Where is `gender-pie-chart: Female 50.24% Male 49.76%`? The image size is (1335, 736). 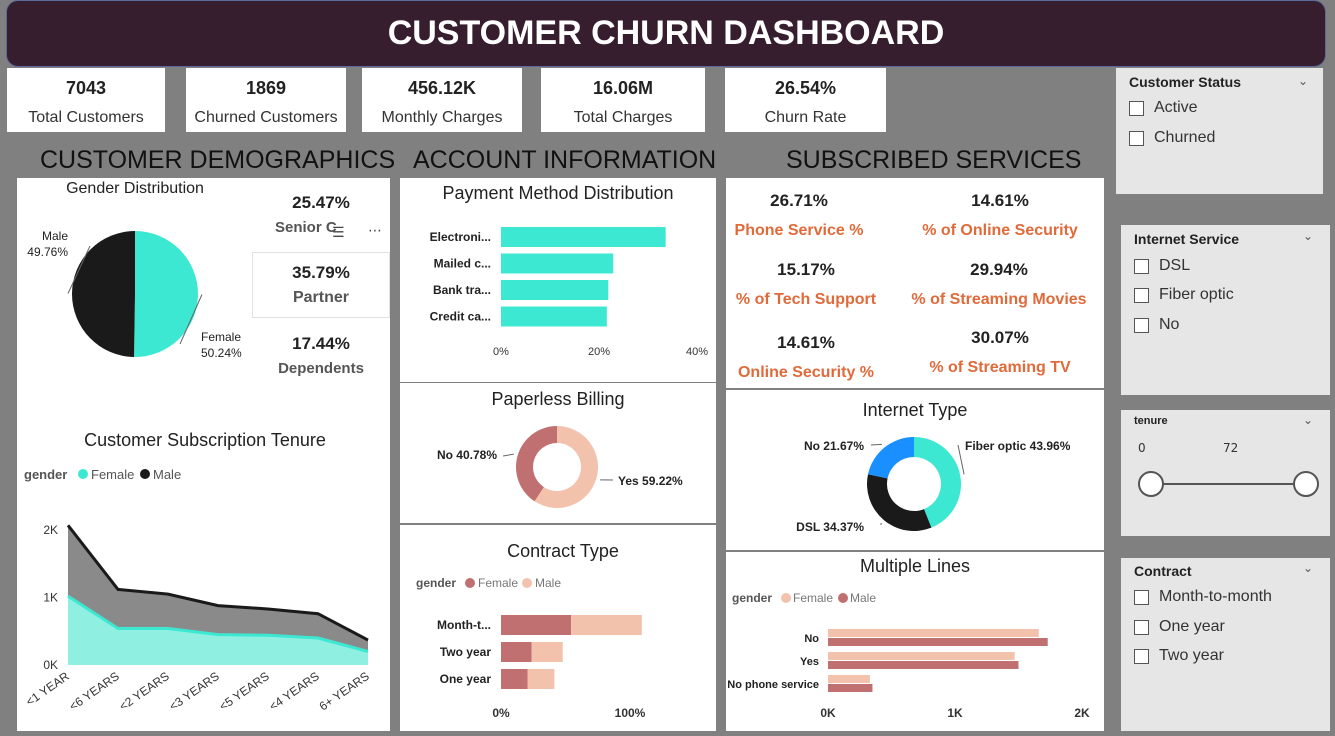
gender-pie-chart: Female 50.24% Male 49.76% is located at coordinates (140, 295).